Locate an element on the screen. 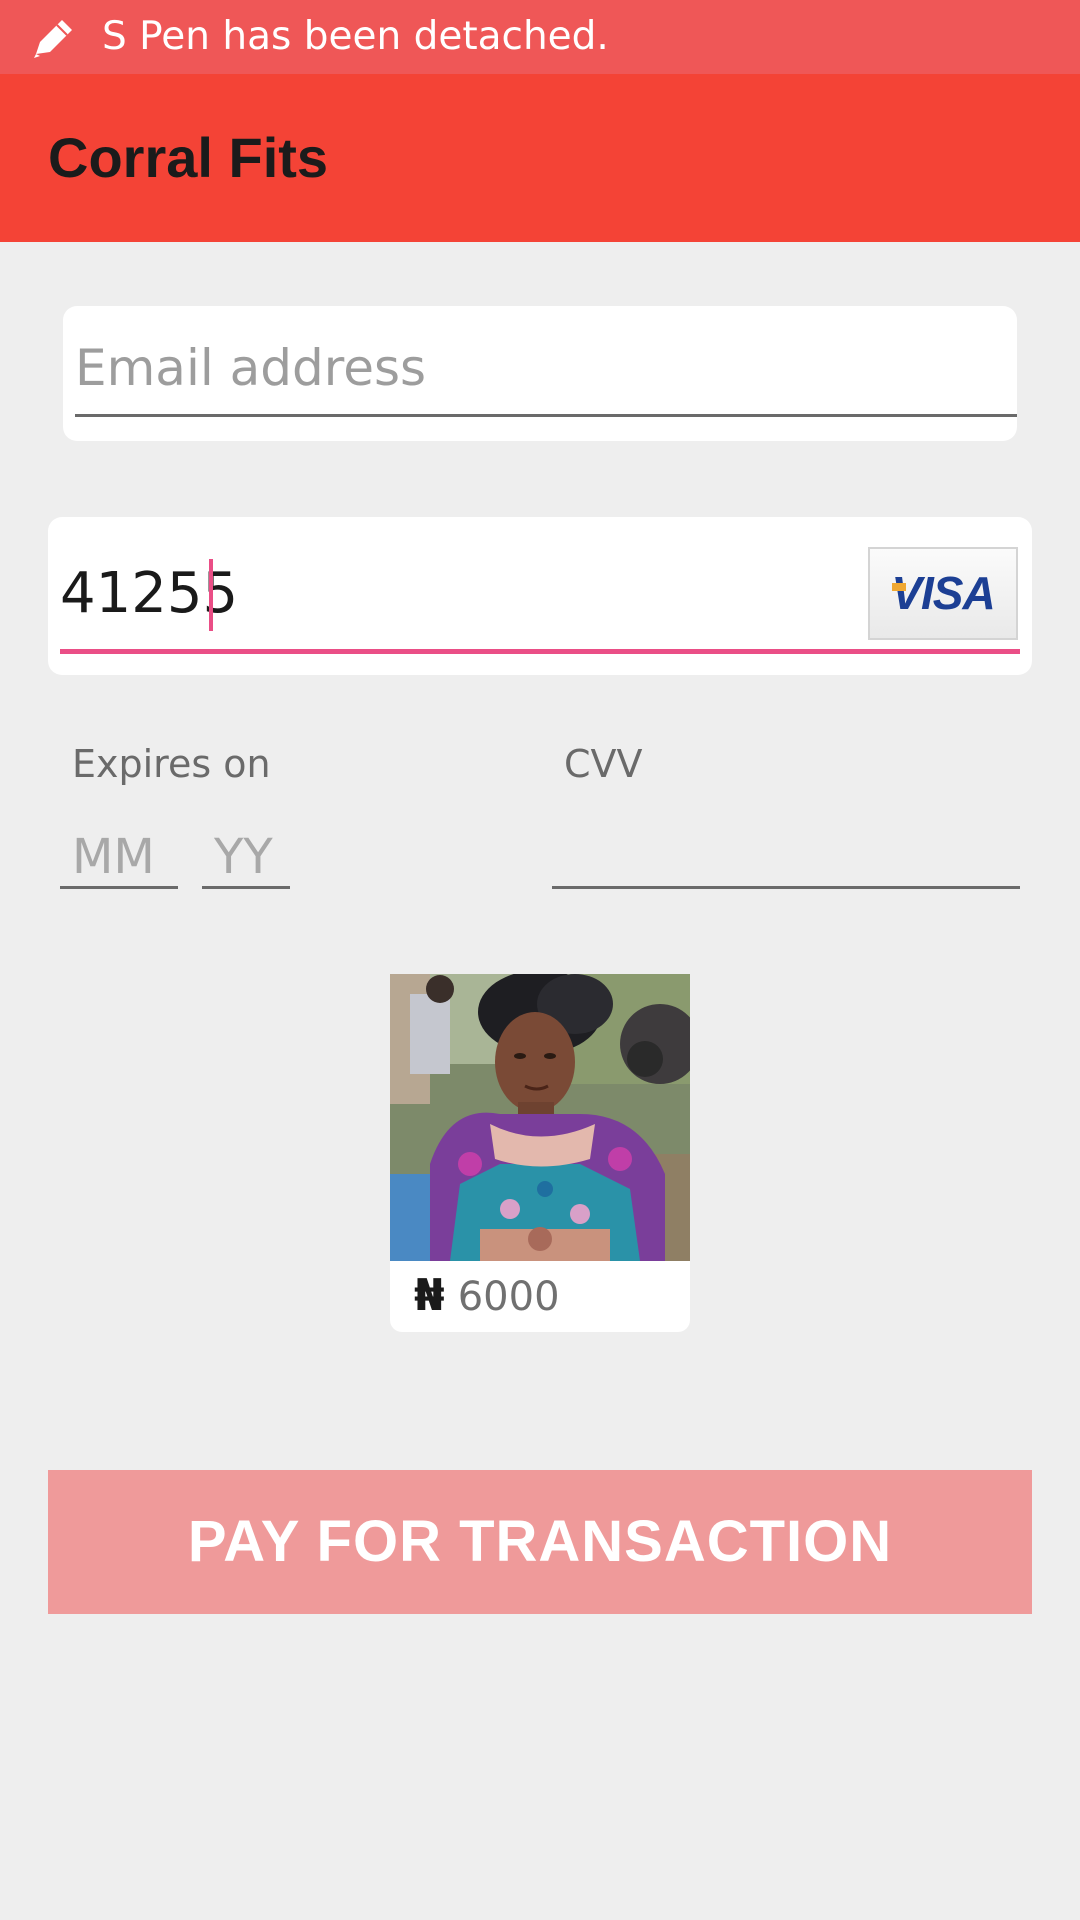 The image size is (1080, 1920). status-notification-bar: S Pen has been detached. is located at coordinates (540, 37).